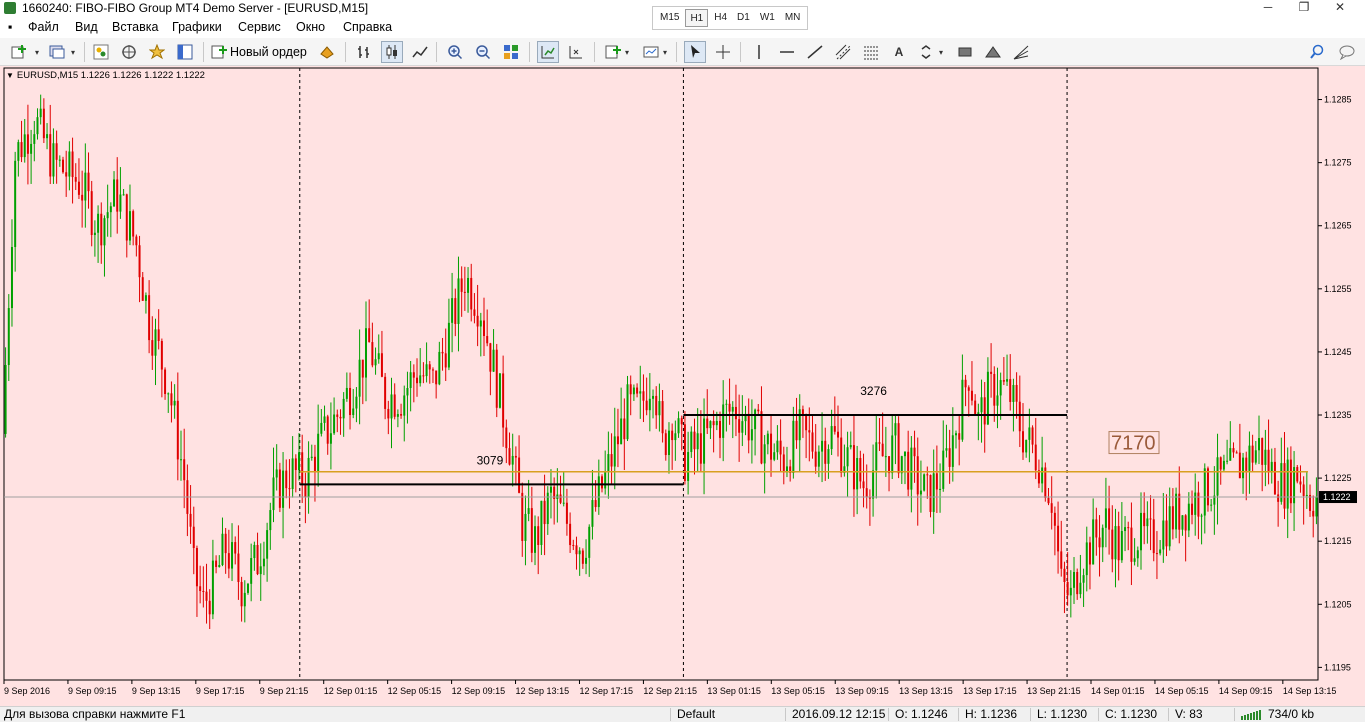  What do you see at coordinates (899, 52) in the screenshot?
I see `text-icon: A` at bounding box center [899, 52].